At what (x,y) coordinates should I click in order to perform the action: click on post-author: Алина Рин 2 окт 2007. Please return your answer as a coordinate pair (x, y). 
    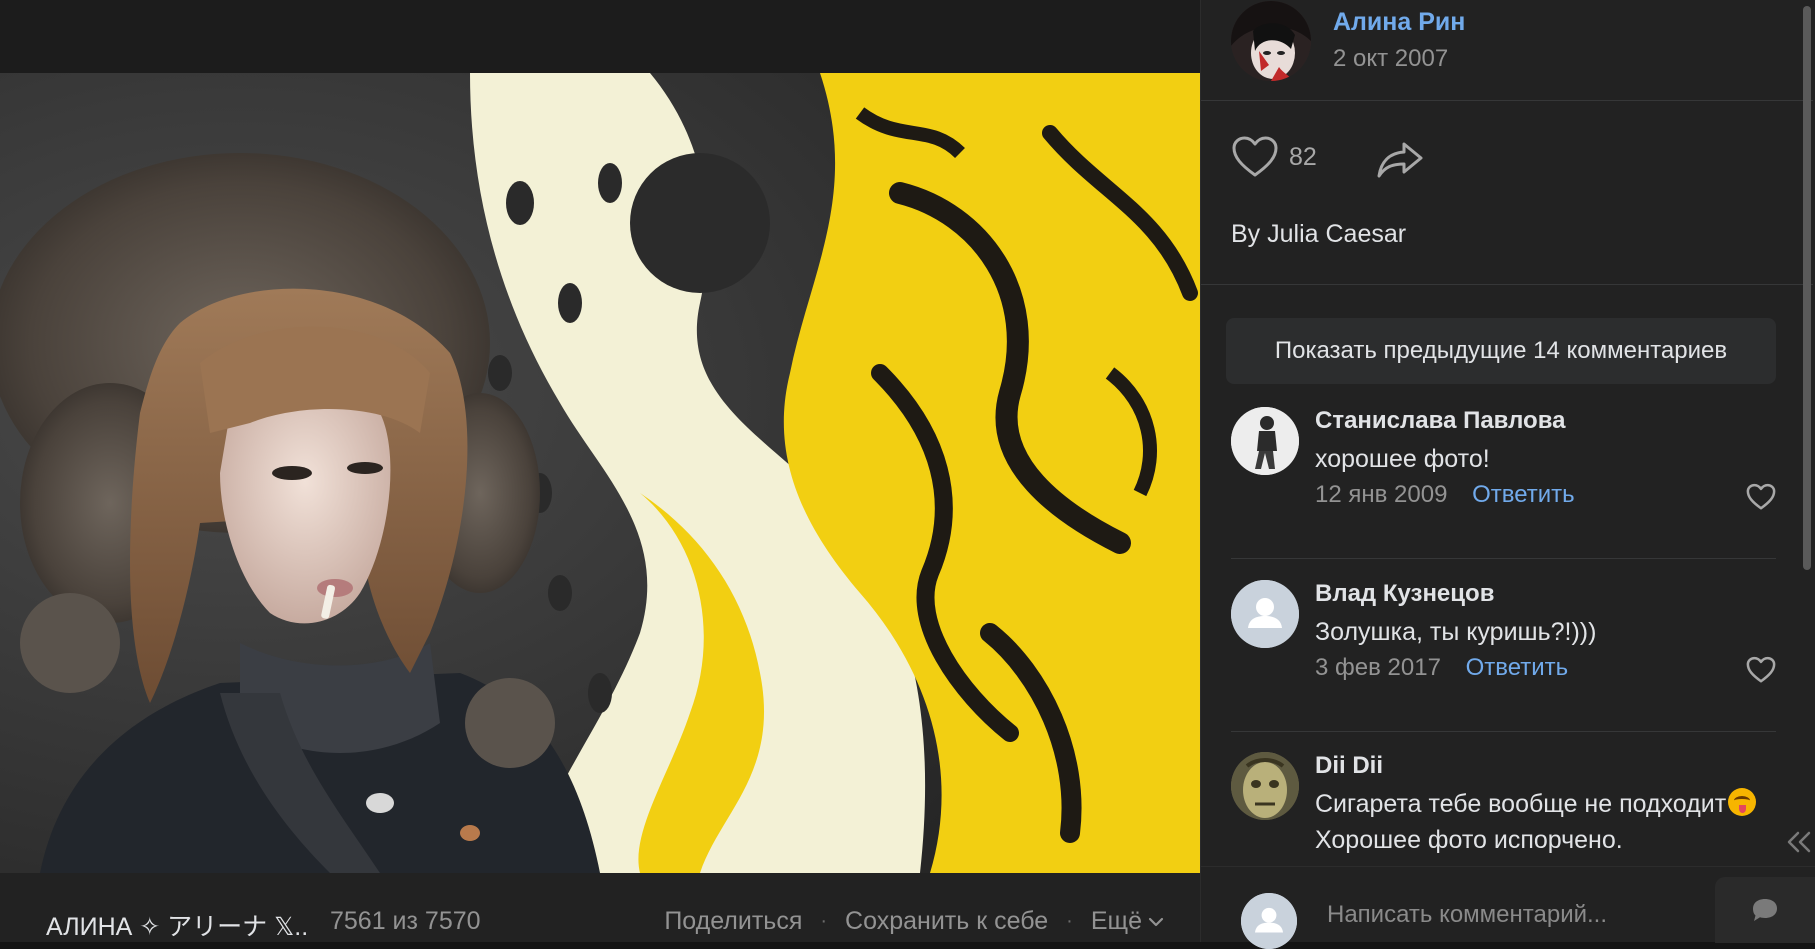
    Looking at the image, I should click on (1511, 50).